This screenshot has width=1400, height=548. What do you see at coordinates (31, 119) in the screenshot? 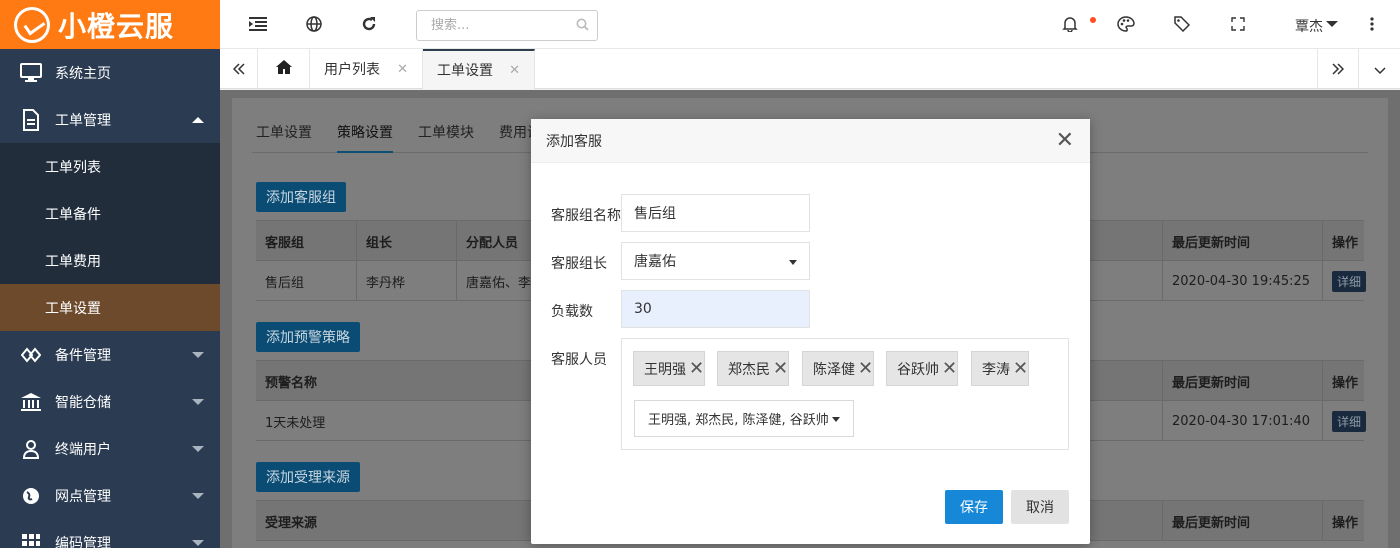
I see `document-icon` at bounding box center [31, 119].